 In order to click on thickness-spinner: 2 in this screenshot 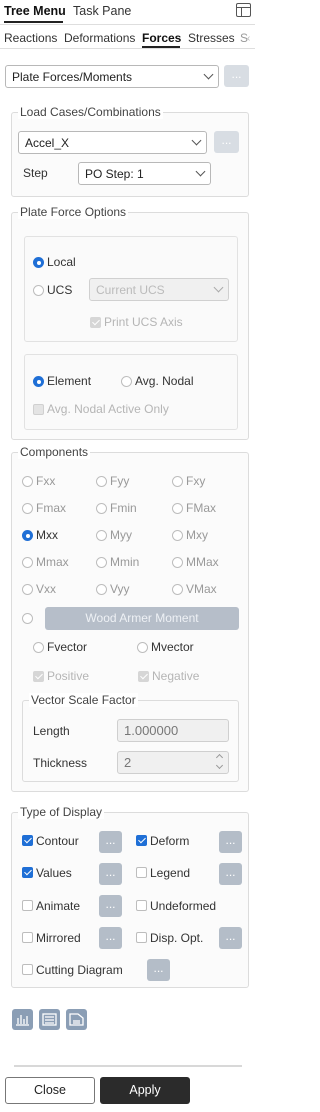, I will do `click(173, 762)`.